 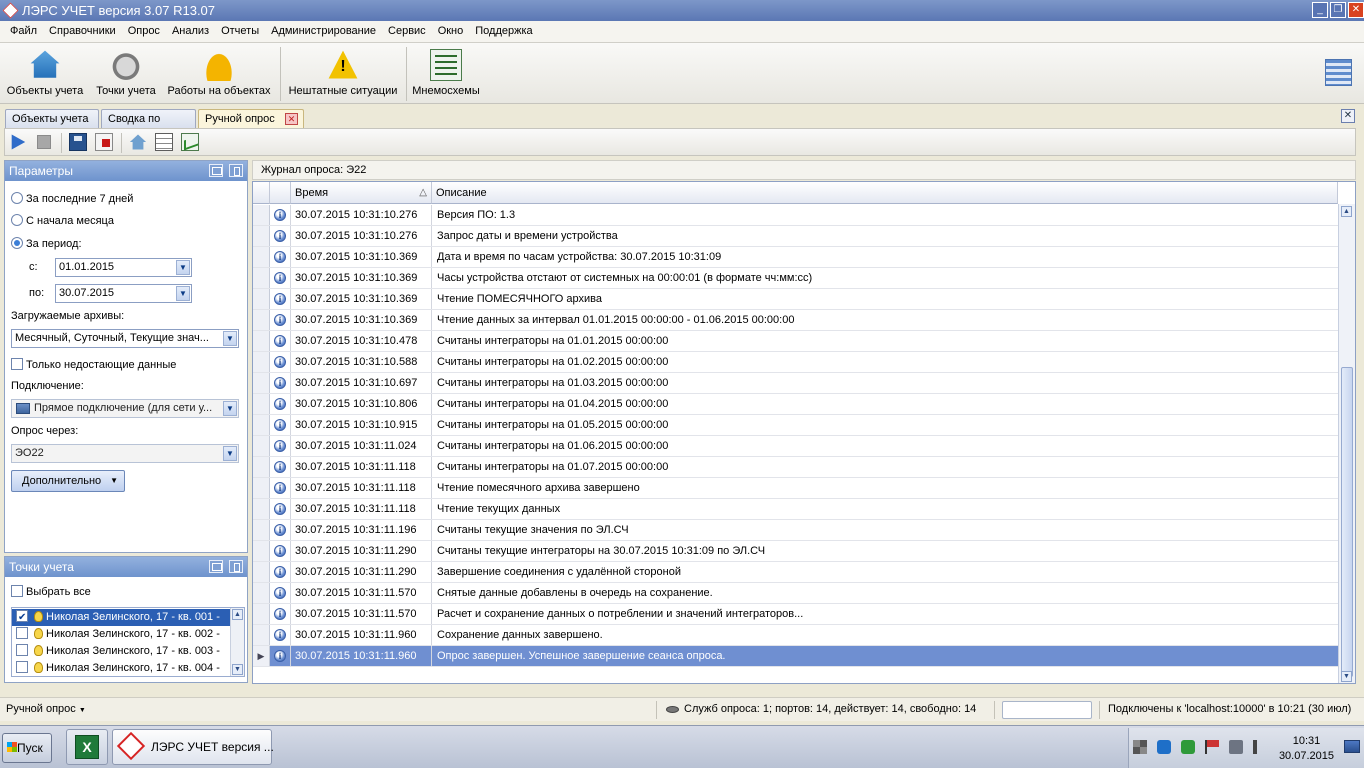 I want to click on description-column-header: Описание, so click(x=885, y=193).